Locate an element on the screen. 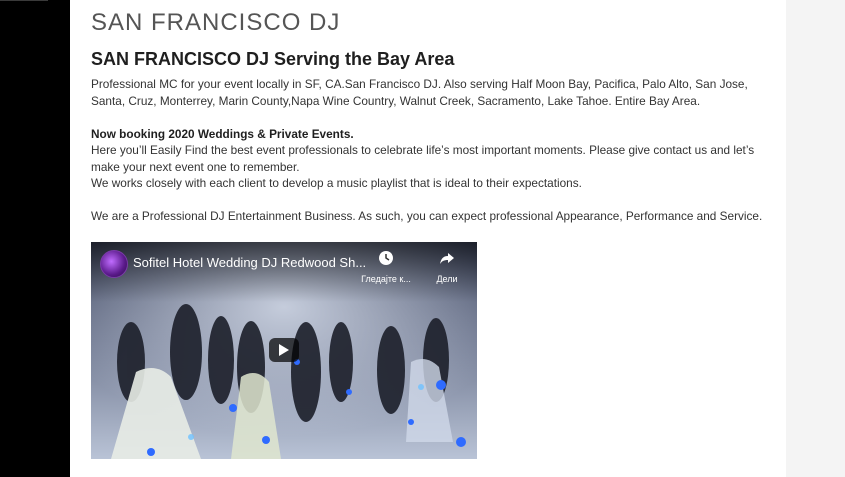  sidebar-top-line is located at coordinates (24, 0).